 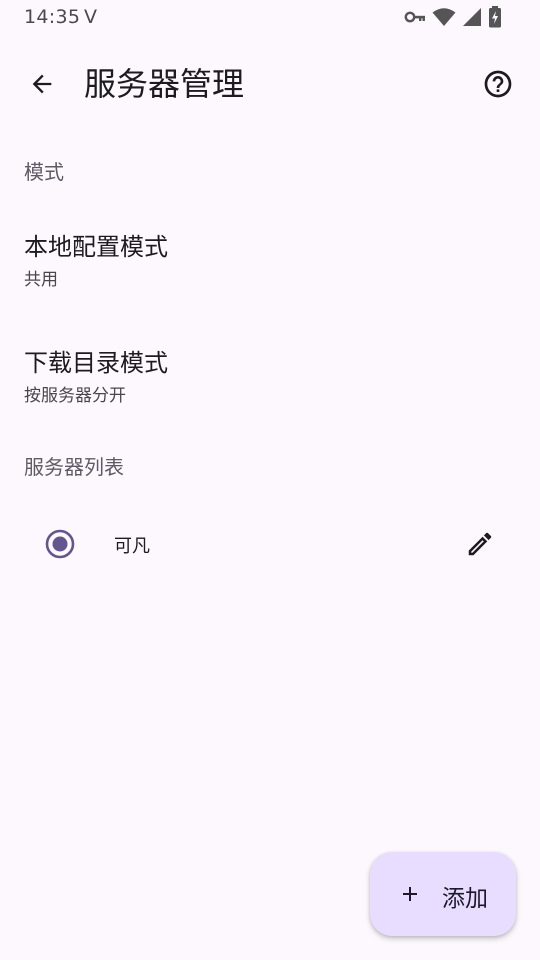 What do you see at coordinates (96, 363) in the screenshot?
I see `pref-title: 下载目录模式` at bounding box center [96, 363].